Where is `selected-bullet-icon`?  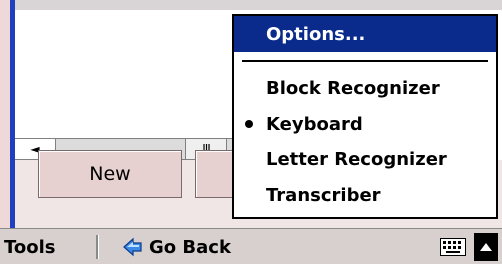
selected-bullet-icon is located at coordinates (249, 124).